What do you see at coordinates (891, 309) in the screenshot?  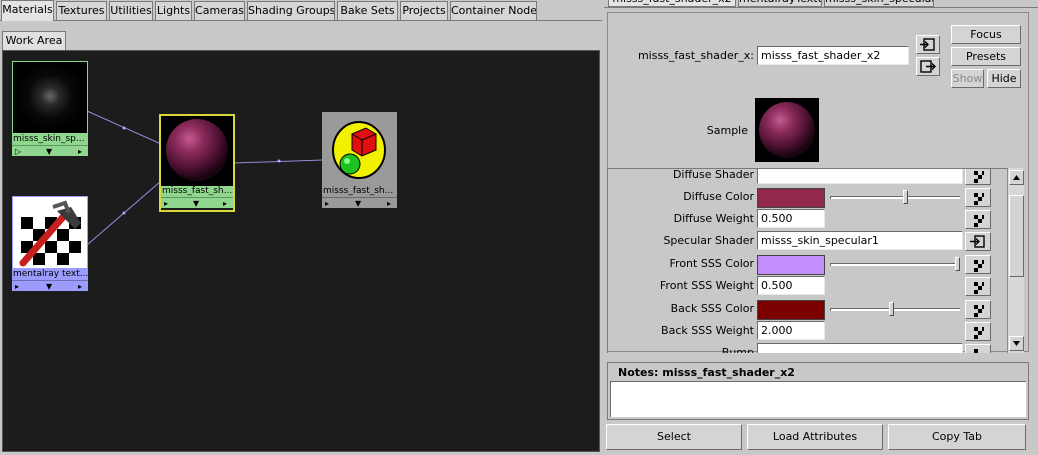 I see `back-sss-color-slider-thumb` at bounding box center [891, 309].